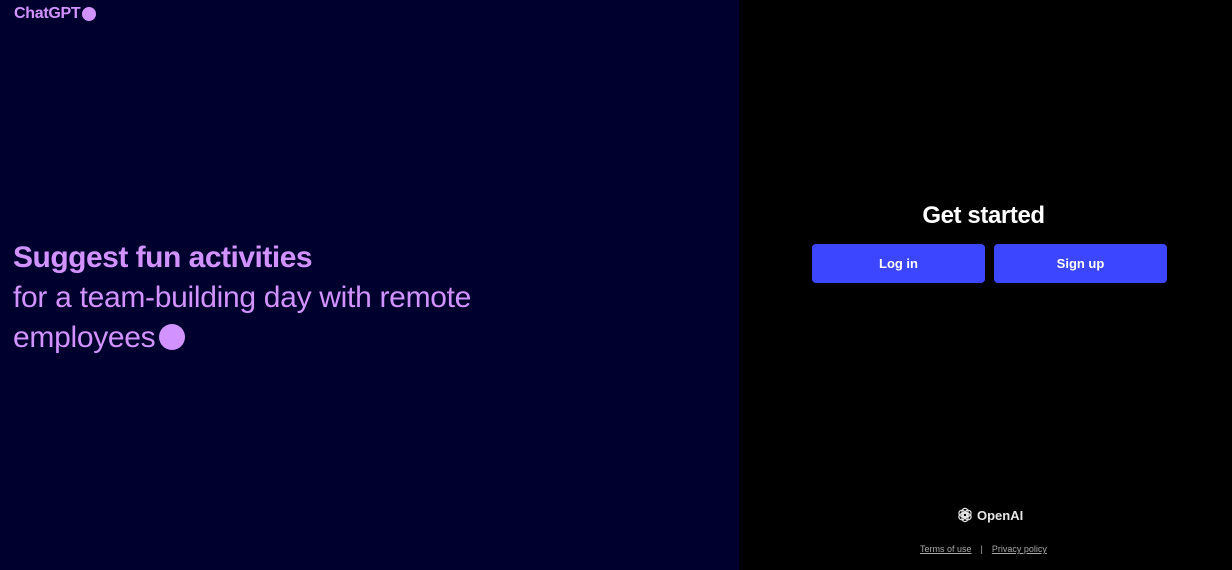 The image size is (1232, 570). What do you see at coordinates (1000, 515) in the screenshot?
I see `openai-name: OpenAI` at bounding box center [1000, 515].